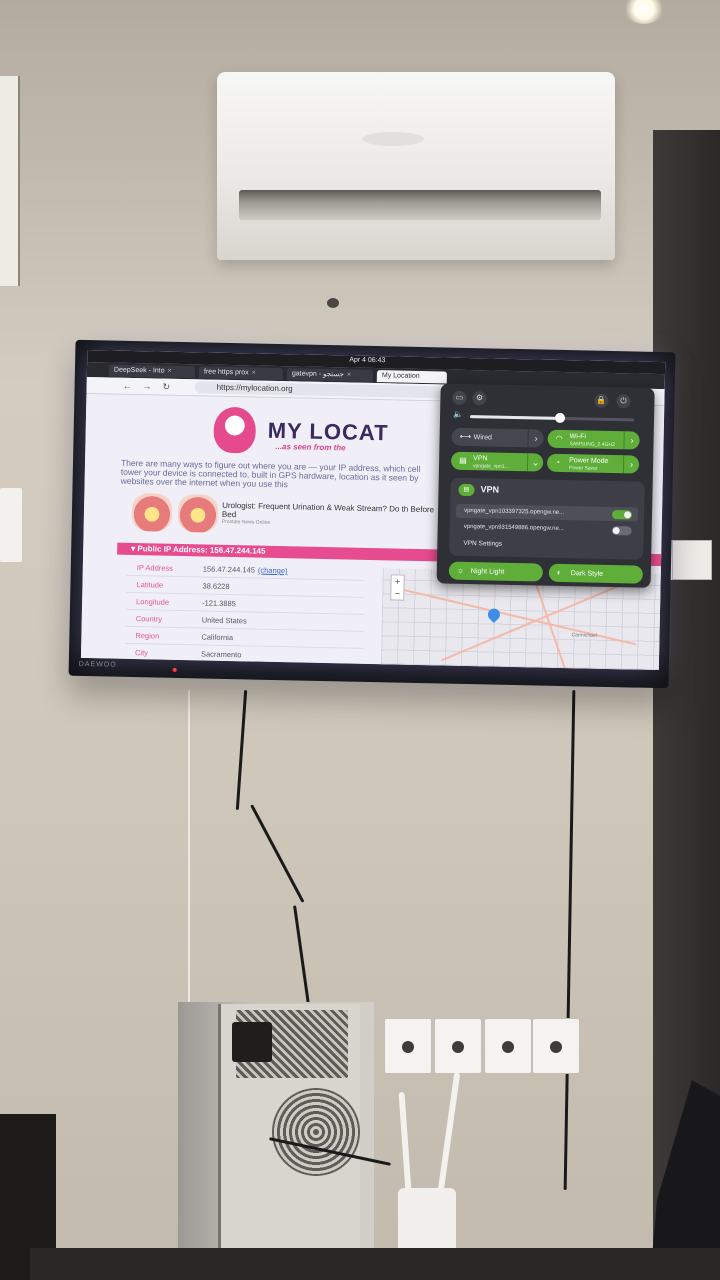  What do you see at coordinates (560, 418) in the screenshot?
I see `volume-slider-knob` at bounding box center [560, 418].